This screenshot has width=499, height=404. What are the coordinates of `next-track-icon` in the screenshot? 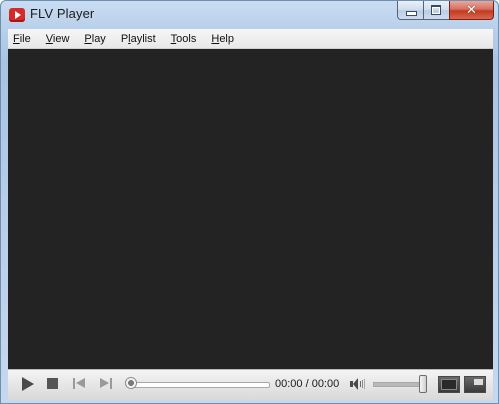 It's located at (104, 383).